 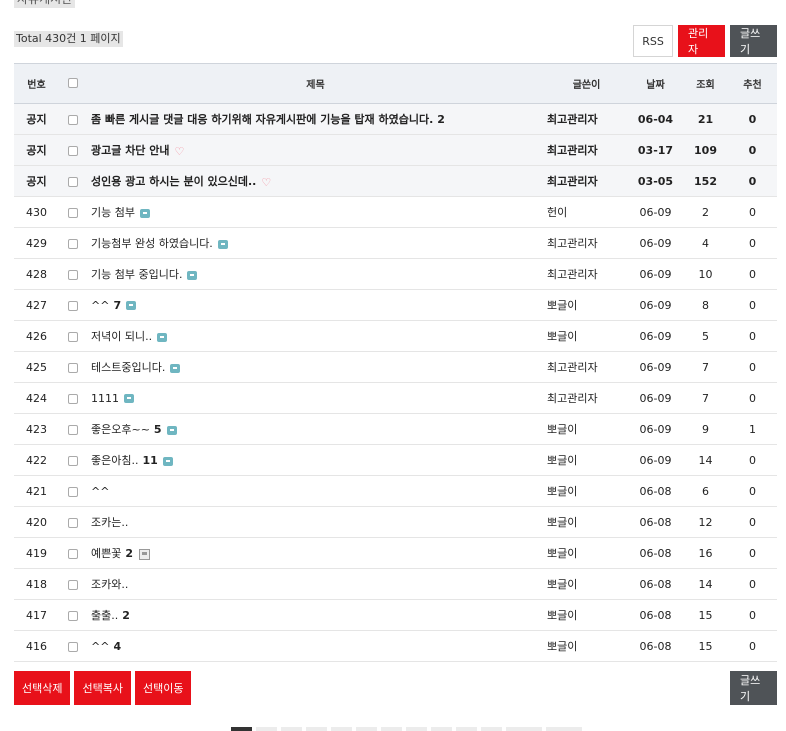 I want to click on post-title-link: 성인용 광고 하시는 분이 있으신데.., so click(x=173, y=181).